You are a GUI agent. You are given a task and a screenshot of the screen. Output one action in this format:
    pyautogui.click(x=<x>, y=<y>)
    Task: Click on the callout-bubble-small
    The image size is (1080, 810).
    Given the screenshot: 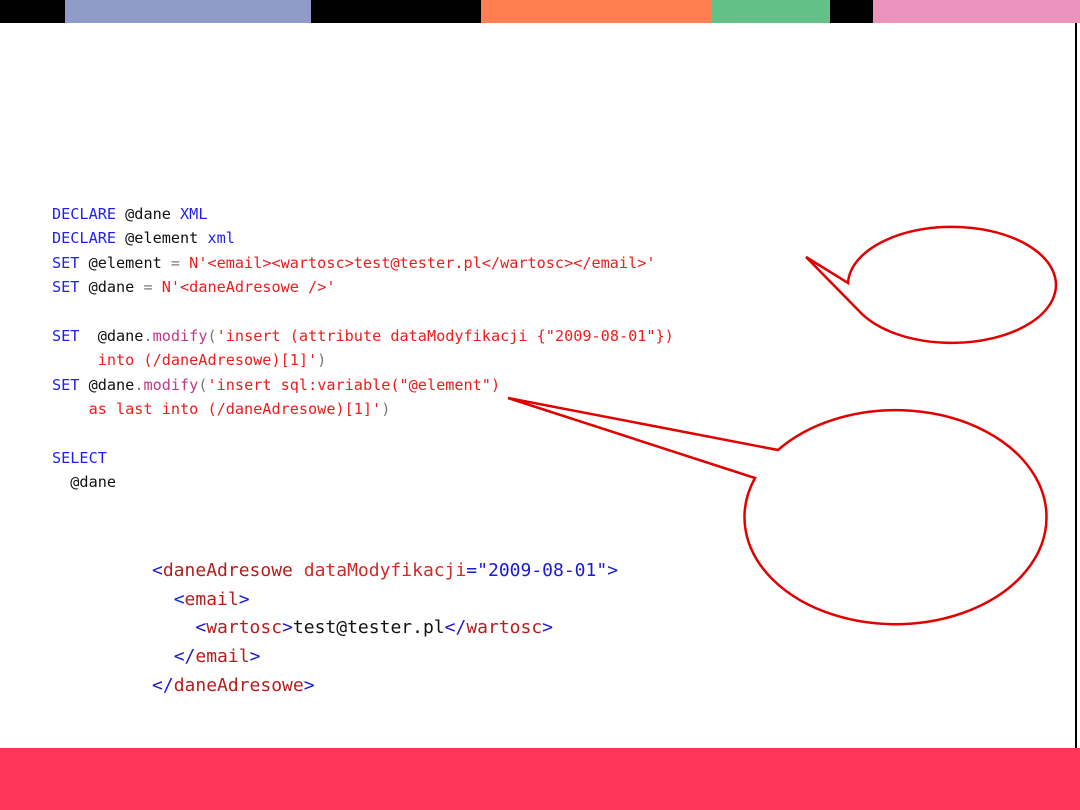 What is the action you would take?
    pyautogui.click(x=931, y=285)
    